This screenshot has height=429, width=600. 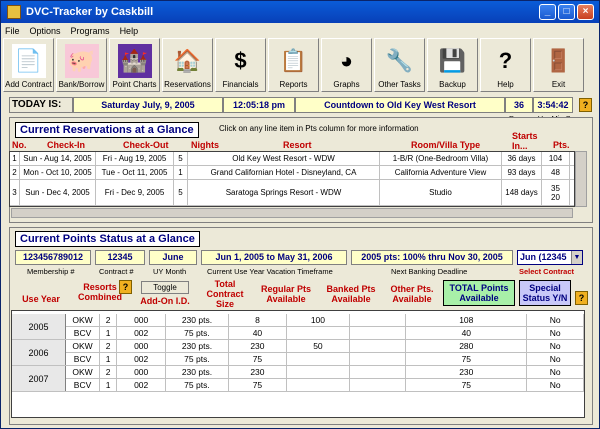 I want to click on toolbar-label: Backup, so click(x=452, y=84).